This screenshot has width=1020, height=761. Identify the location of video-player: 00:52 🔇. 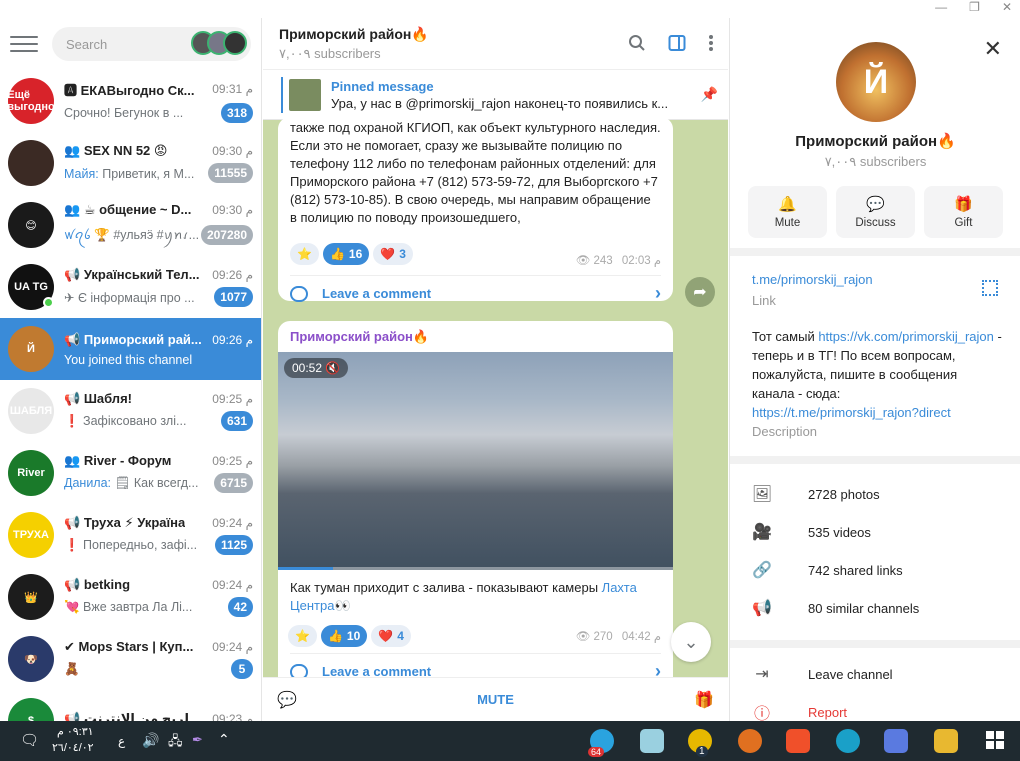
(475, 461).